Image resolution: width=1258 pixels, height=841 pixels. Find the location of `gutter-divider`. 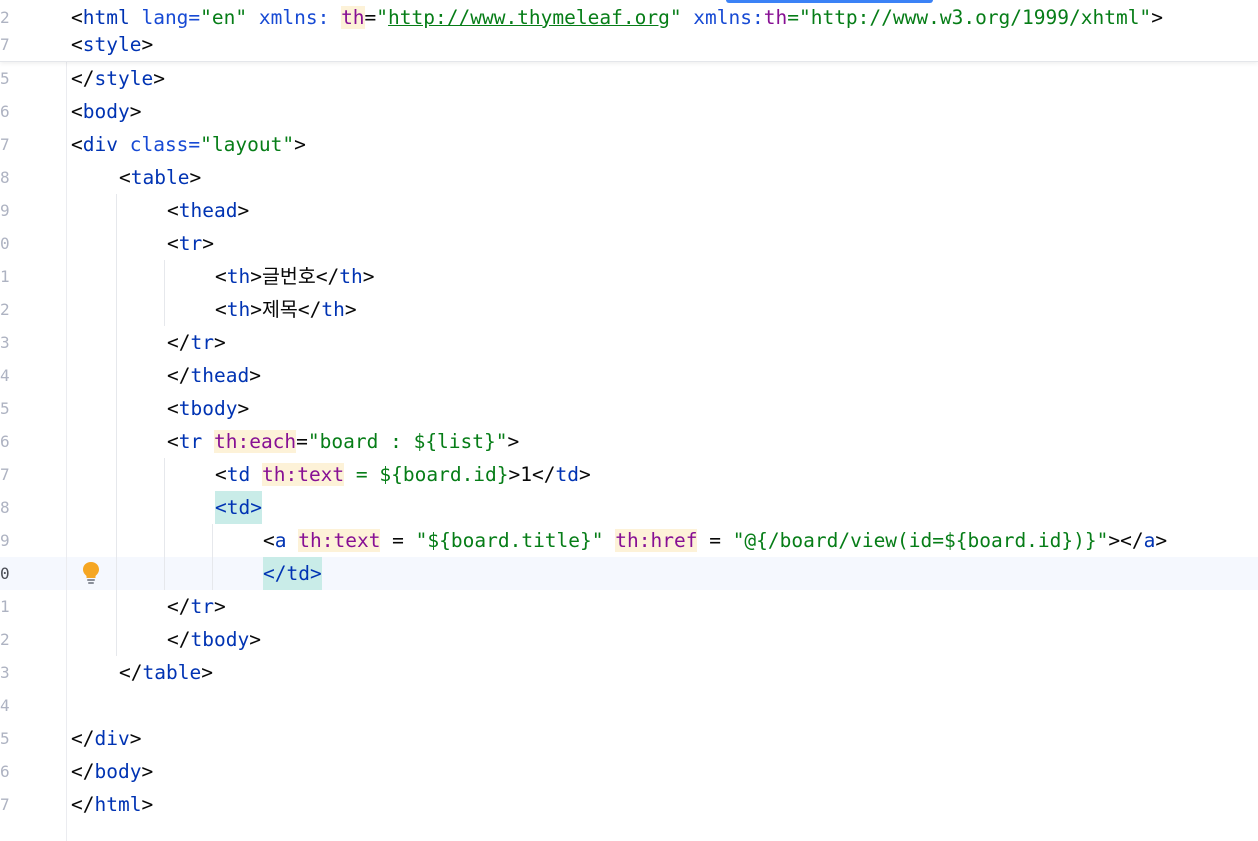

gutter-divider is located at coordinates (66, 420).